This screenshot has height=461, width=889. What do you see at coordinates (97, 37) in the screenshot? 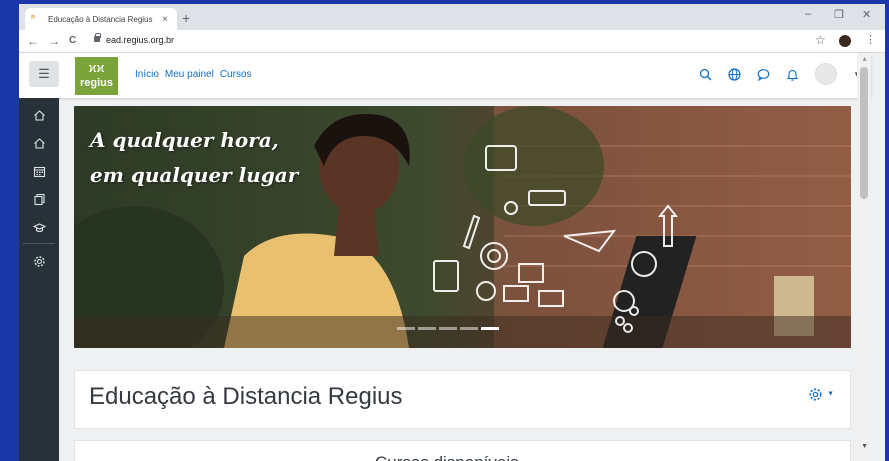
I see `lock-icon` at bounding box center [97, 37].